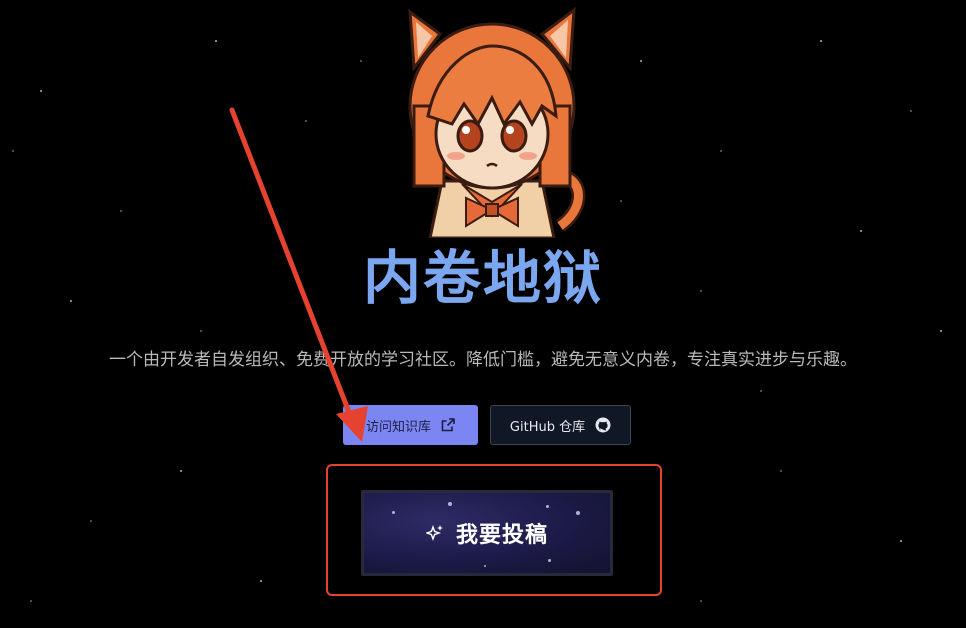 The image size is (966, 628). I want to click on github-icon, so click(603, 425).